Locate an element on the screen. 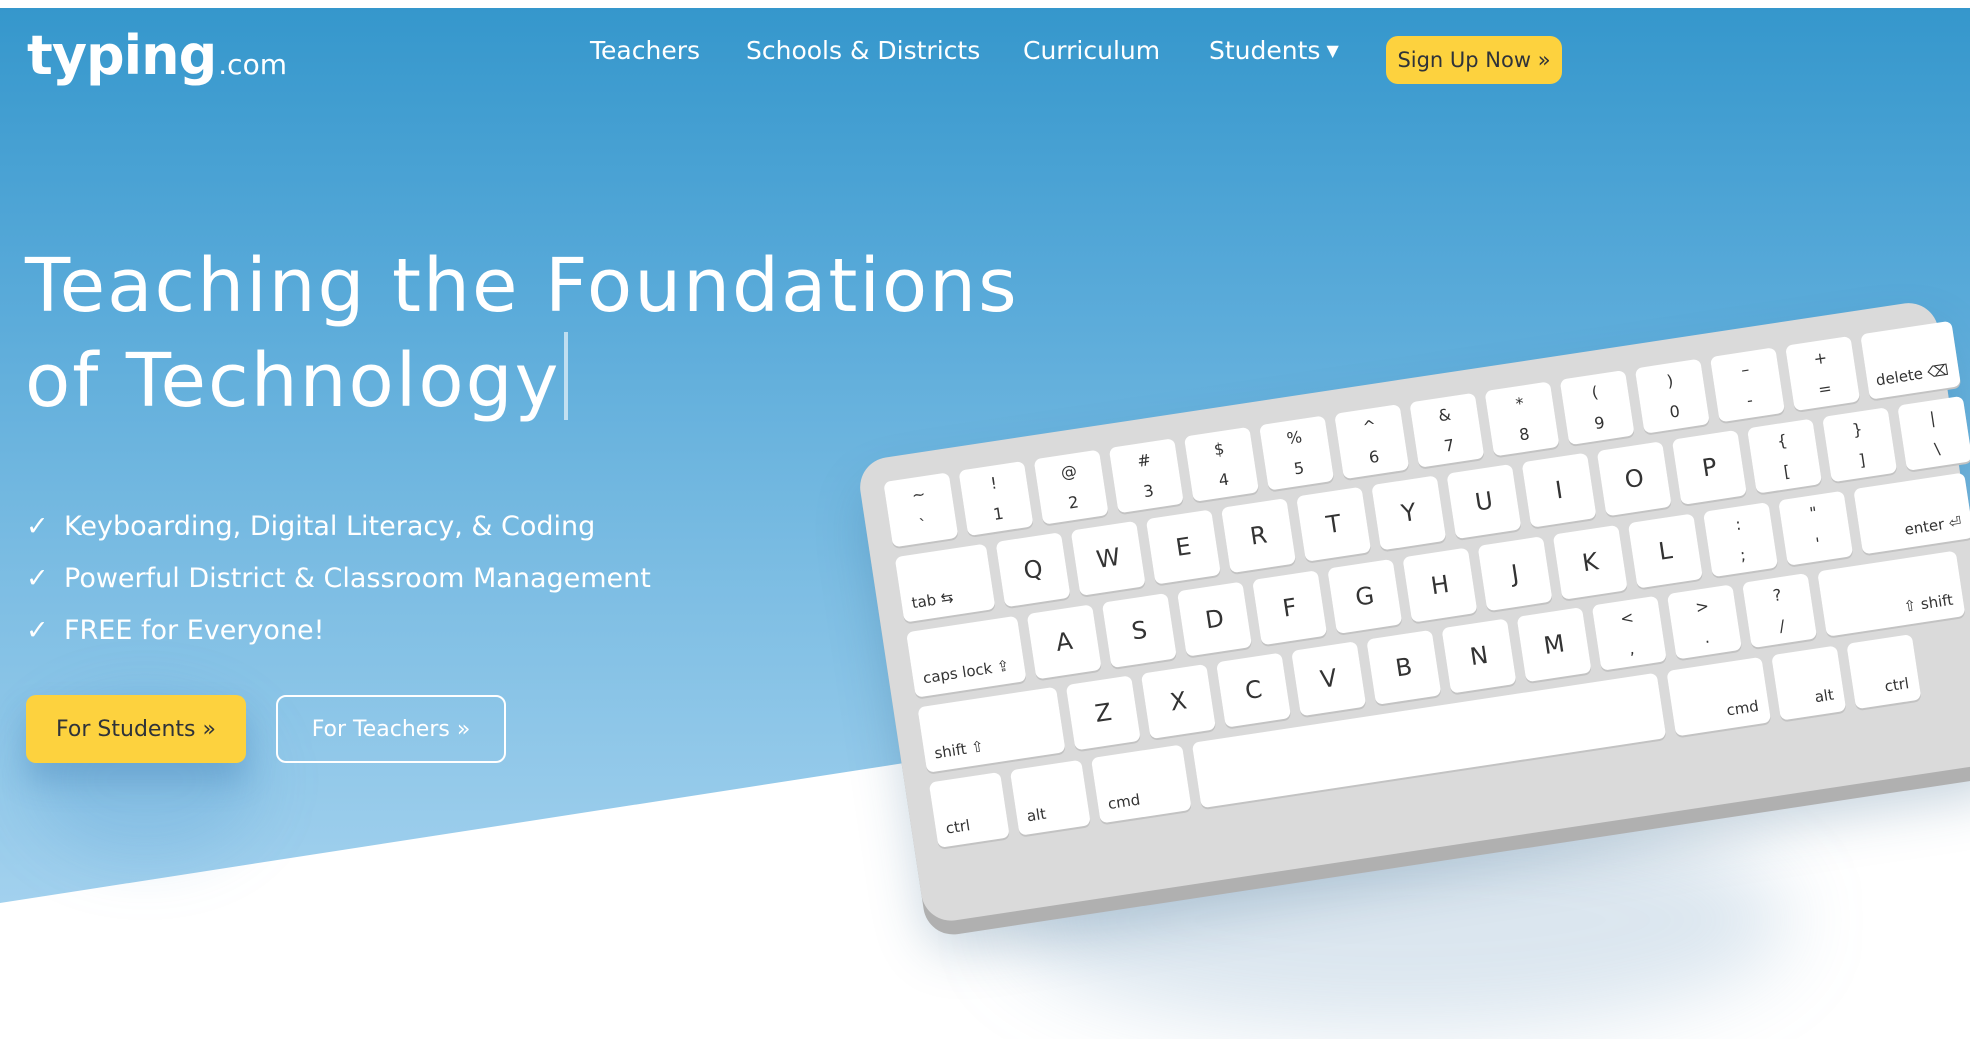 Image resolution: width=1970 pixels, height=1039 pixels. key-sym: :; is located at coordinates (1740, 540).